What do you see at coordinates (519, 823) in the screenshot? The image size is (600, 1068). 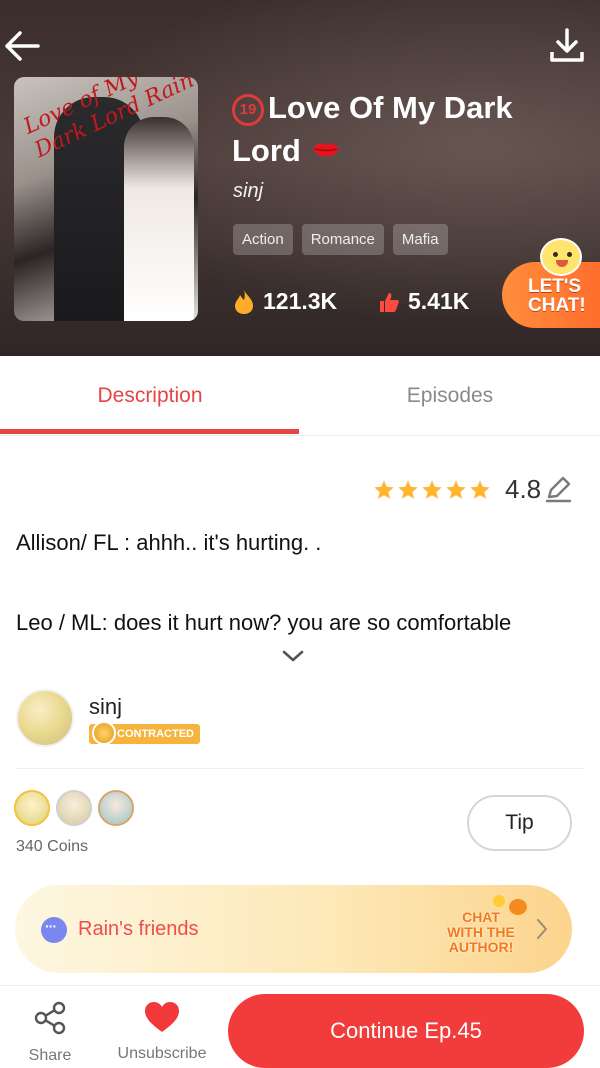 I see `tip-button: Tip` at bounding box center [519, 823].